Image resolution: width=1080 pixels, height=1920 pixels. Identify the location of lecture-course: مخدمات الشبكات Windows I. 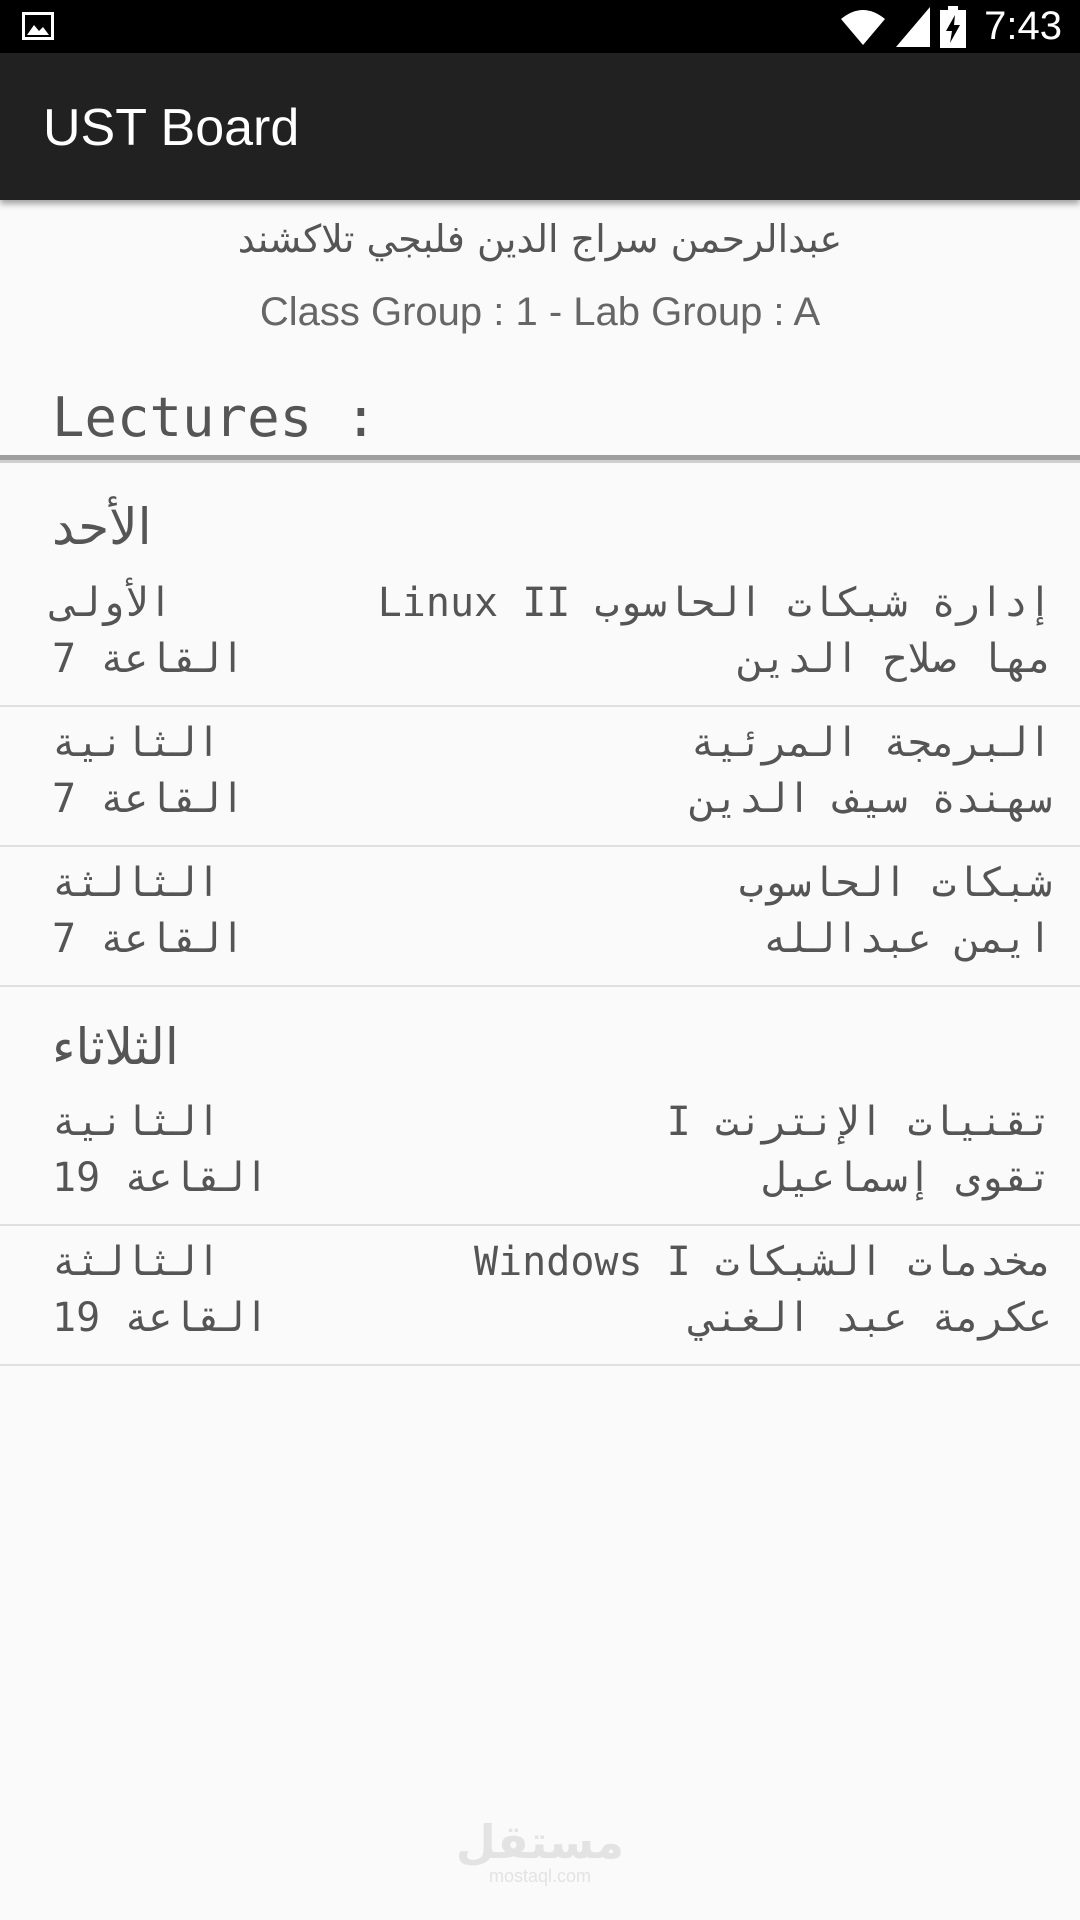
(763, 1262).